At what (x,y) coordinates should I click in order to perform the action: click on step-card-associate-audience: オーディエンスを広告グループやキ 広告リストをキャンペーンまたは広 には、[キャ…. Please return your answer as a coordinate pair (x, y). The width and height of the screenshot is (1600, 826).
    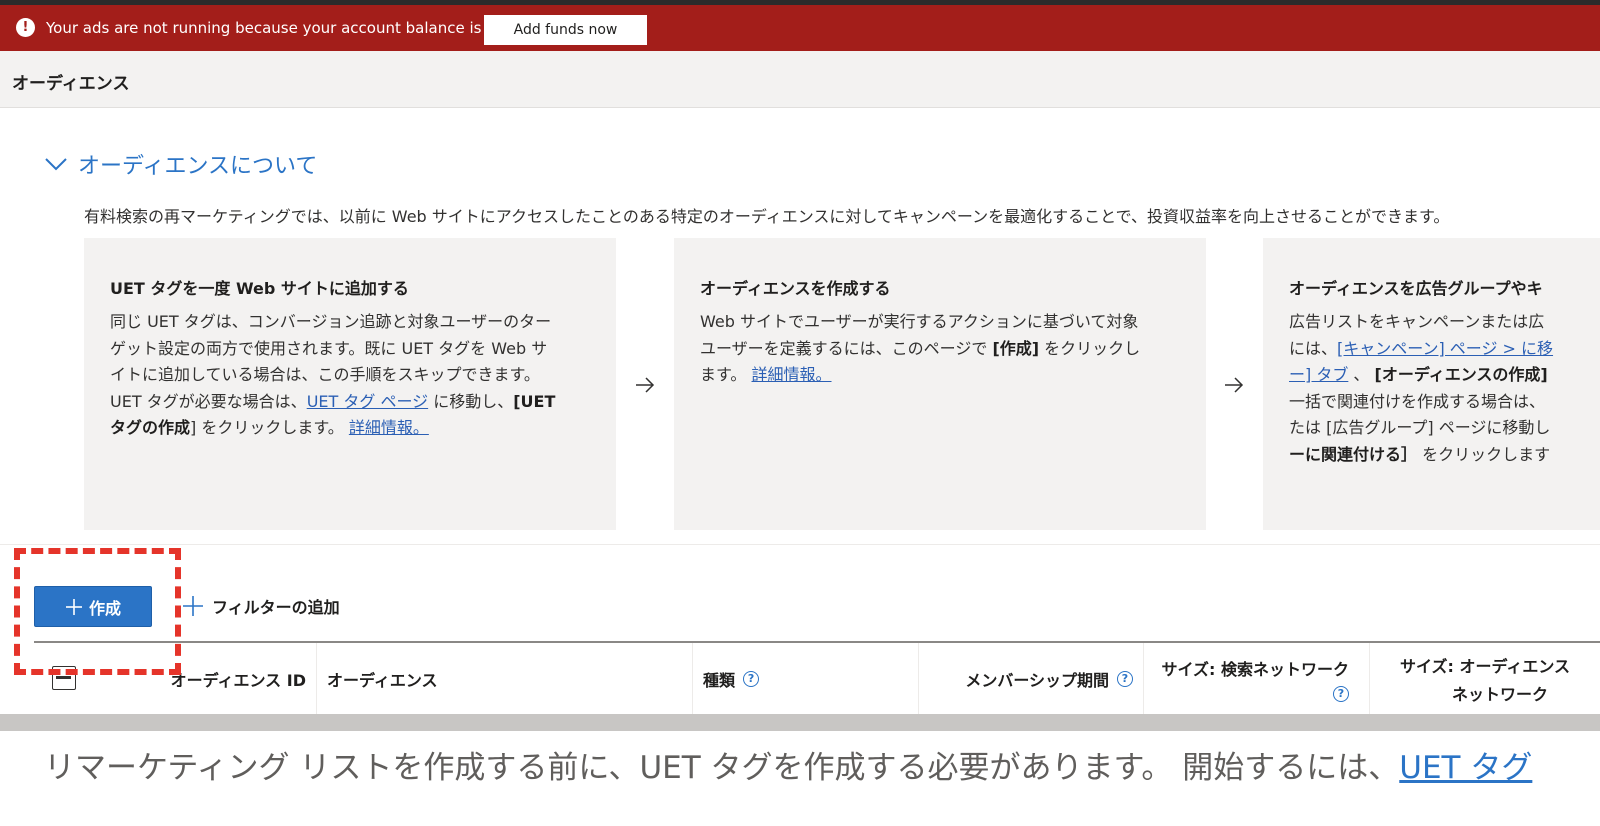
    Looking at the image, I should click on (1431, 384).